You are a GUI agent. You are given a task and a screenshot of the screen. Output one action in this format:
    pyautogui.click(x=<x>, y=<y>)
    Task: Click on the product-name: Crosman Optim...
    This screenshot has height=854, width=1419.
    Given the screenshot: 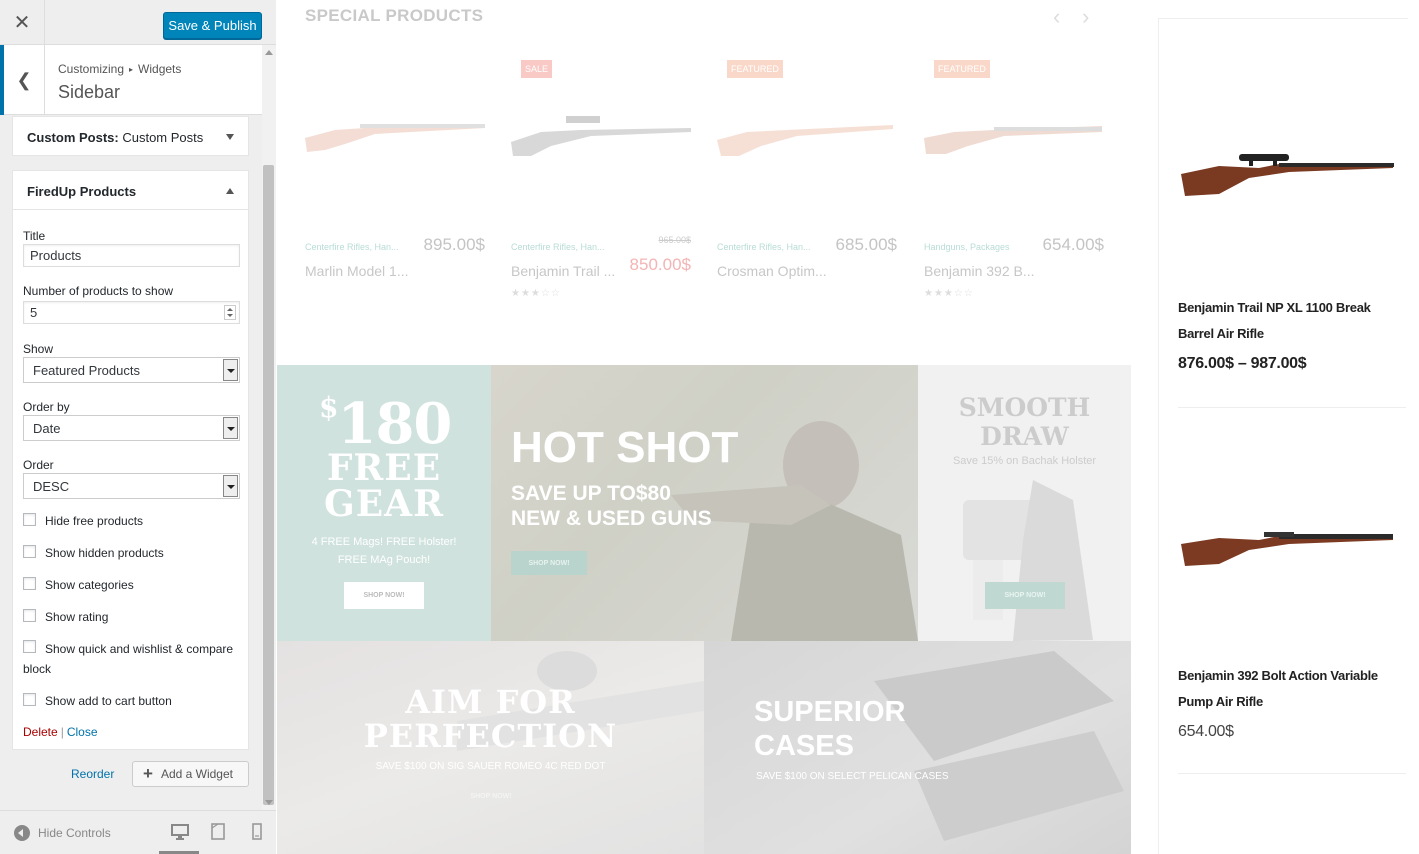 What is the action you would take?
    pyautogui.click(x=772, y=271)
    